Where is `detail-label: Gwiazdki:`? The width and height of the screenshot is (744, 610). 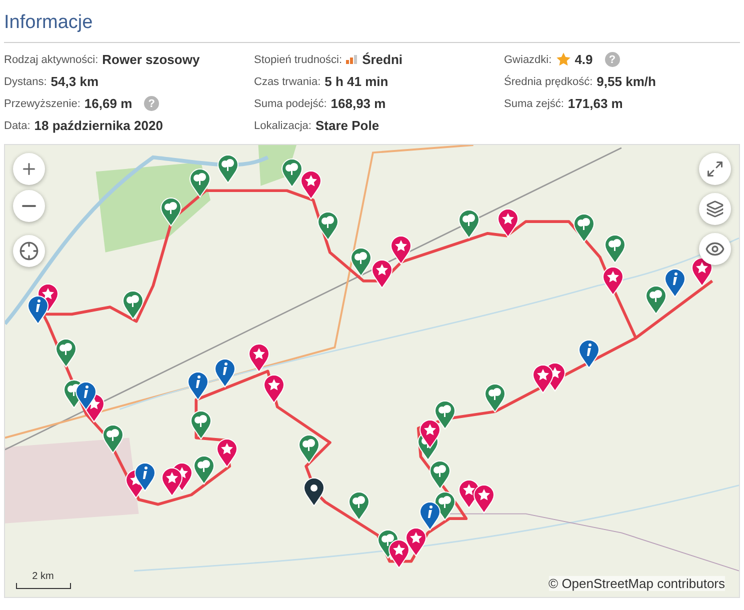
detail-label: Gwiazdki: is located at coordinates (528, 60).